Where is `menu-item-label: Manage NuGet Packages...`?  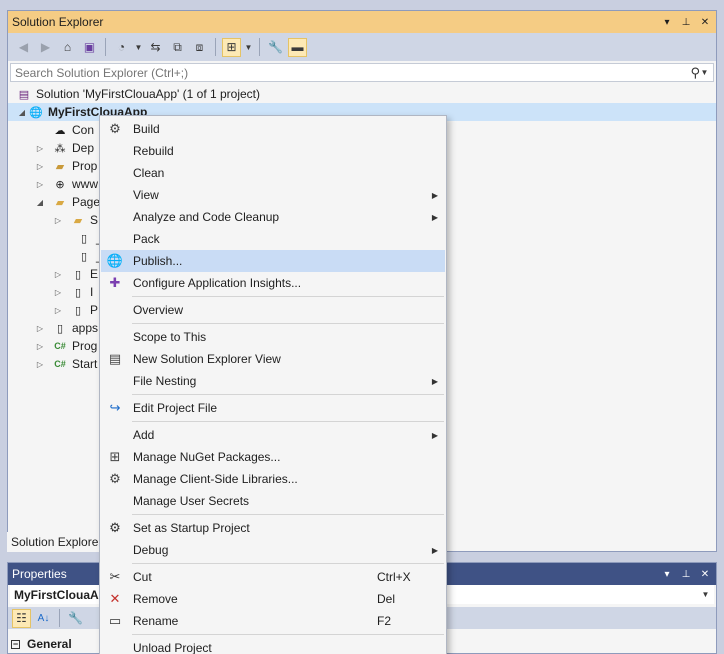
menu-item-label: Manage NuGet Packages... is located at coordinates (207, 457).